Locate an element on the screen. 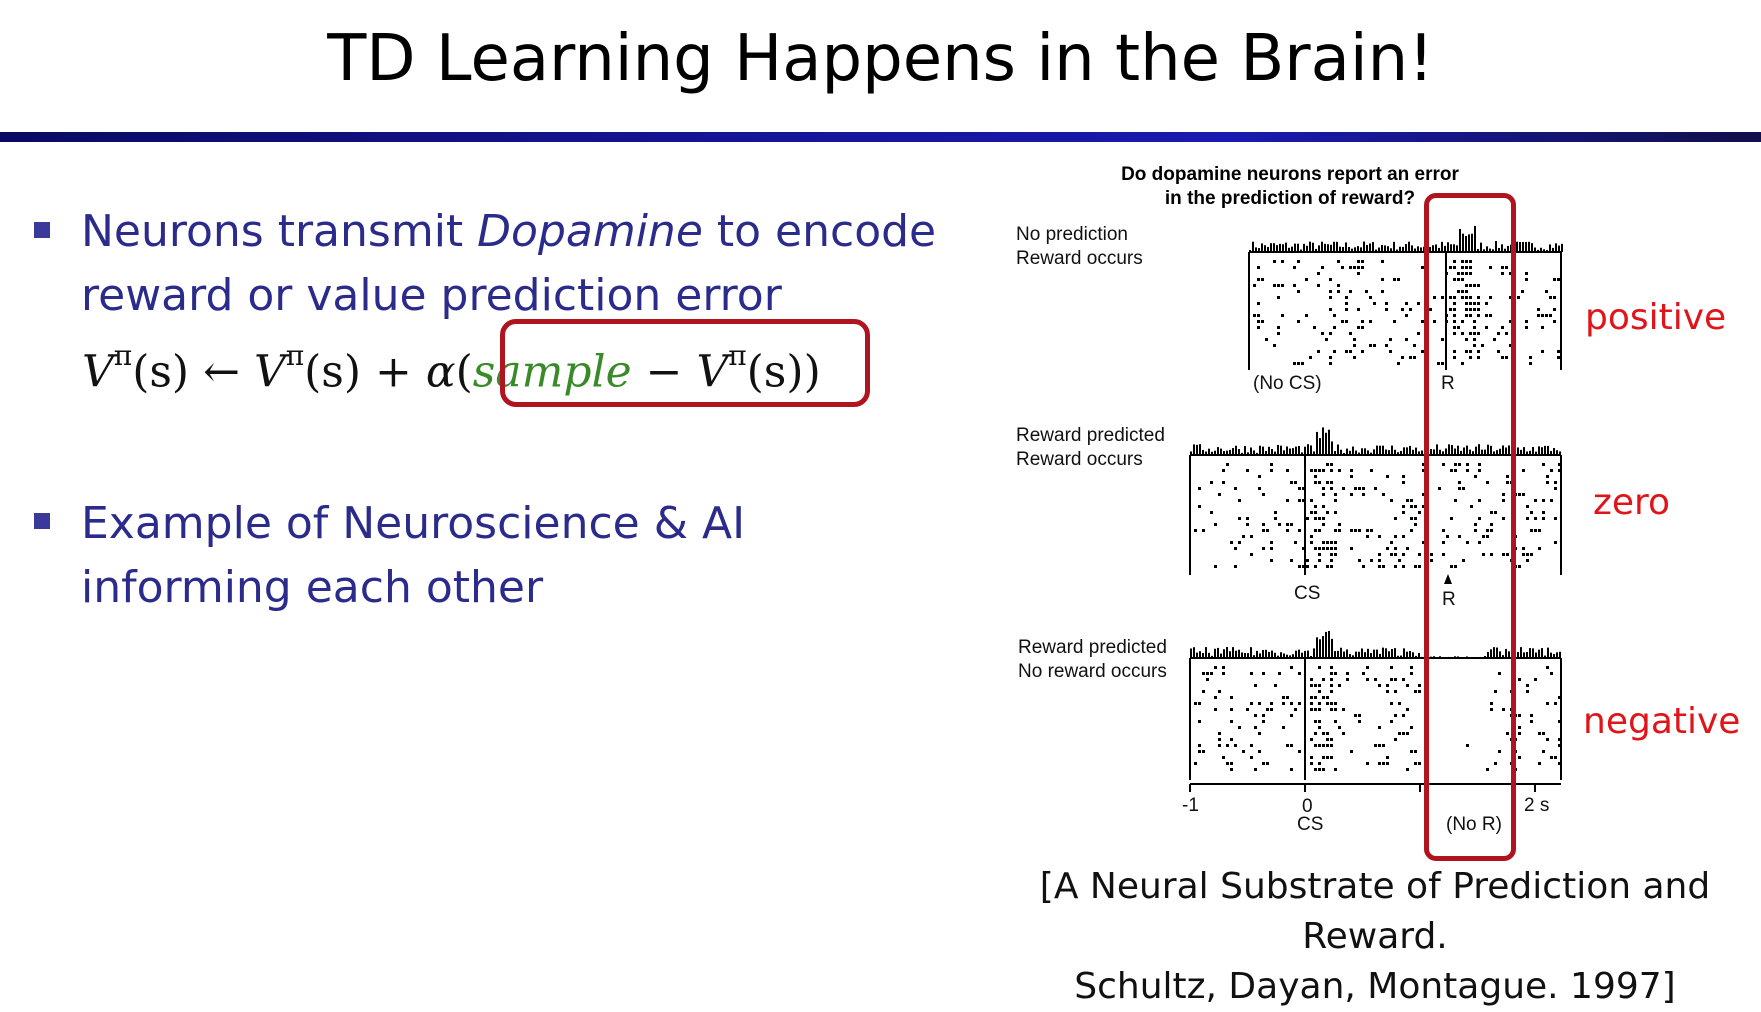 The width and height of the screenshot is (1761, 1012). panel-1-no-cs-marker: (No CS) is located at coordinates (1287, 384).